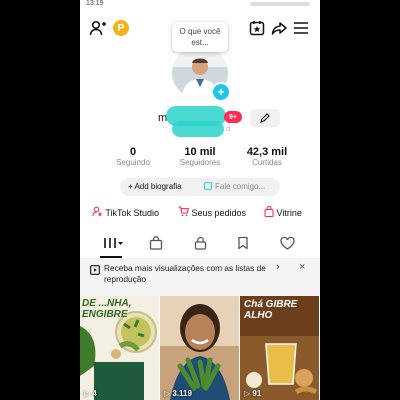 The image size is (400, 400). I want to click on chat-icon, so click(208, 186).